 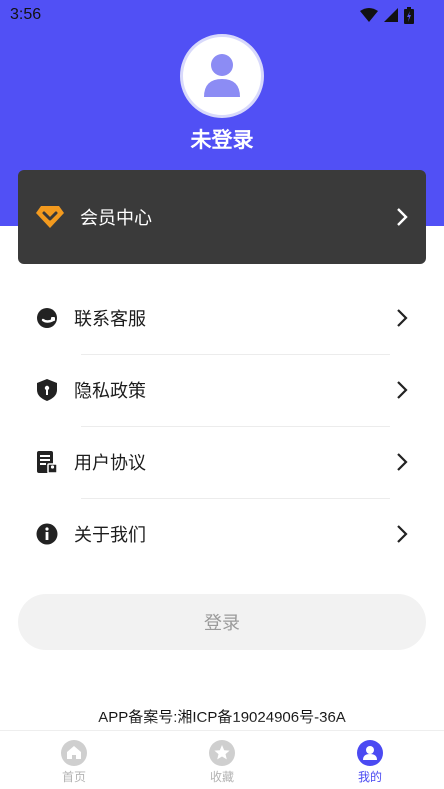 What do you see at coordinates (110, 319) in the screenshot?
I see `menu-item-label: 联系客服` at bounding box center [110, 319].